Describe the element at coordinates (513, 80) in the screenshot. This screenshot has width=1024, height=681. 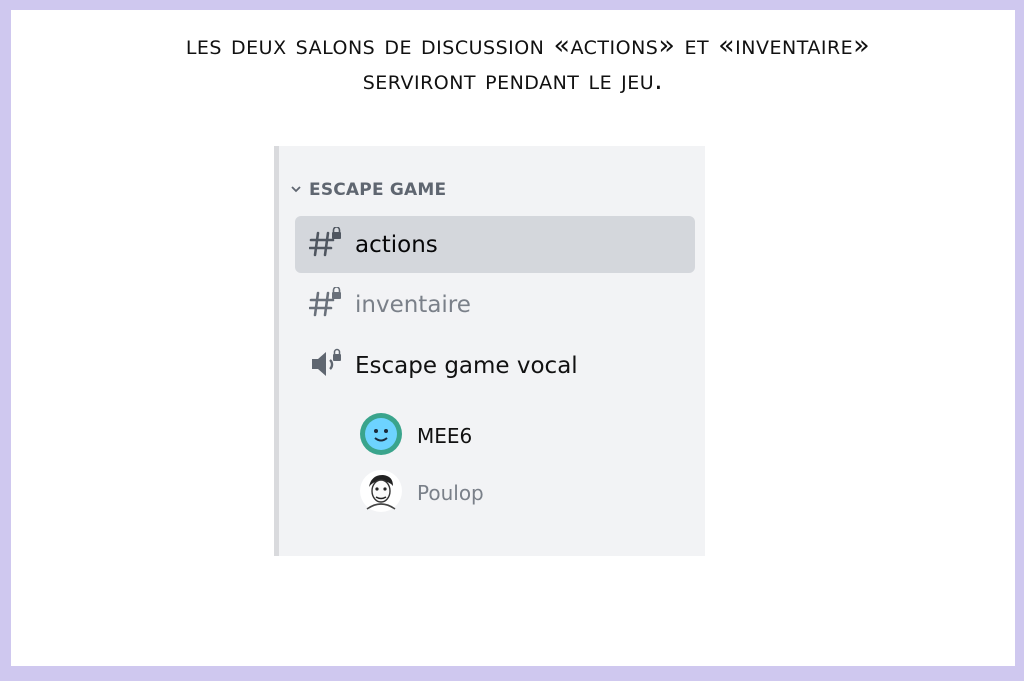
I see `caption-line-2: serviront pendant le jeu.` at that location.